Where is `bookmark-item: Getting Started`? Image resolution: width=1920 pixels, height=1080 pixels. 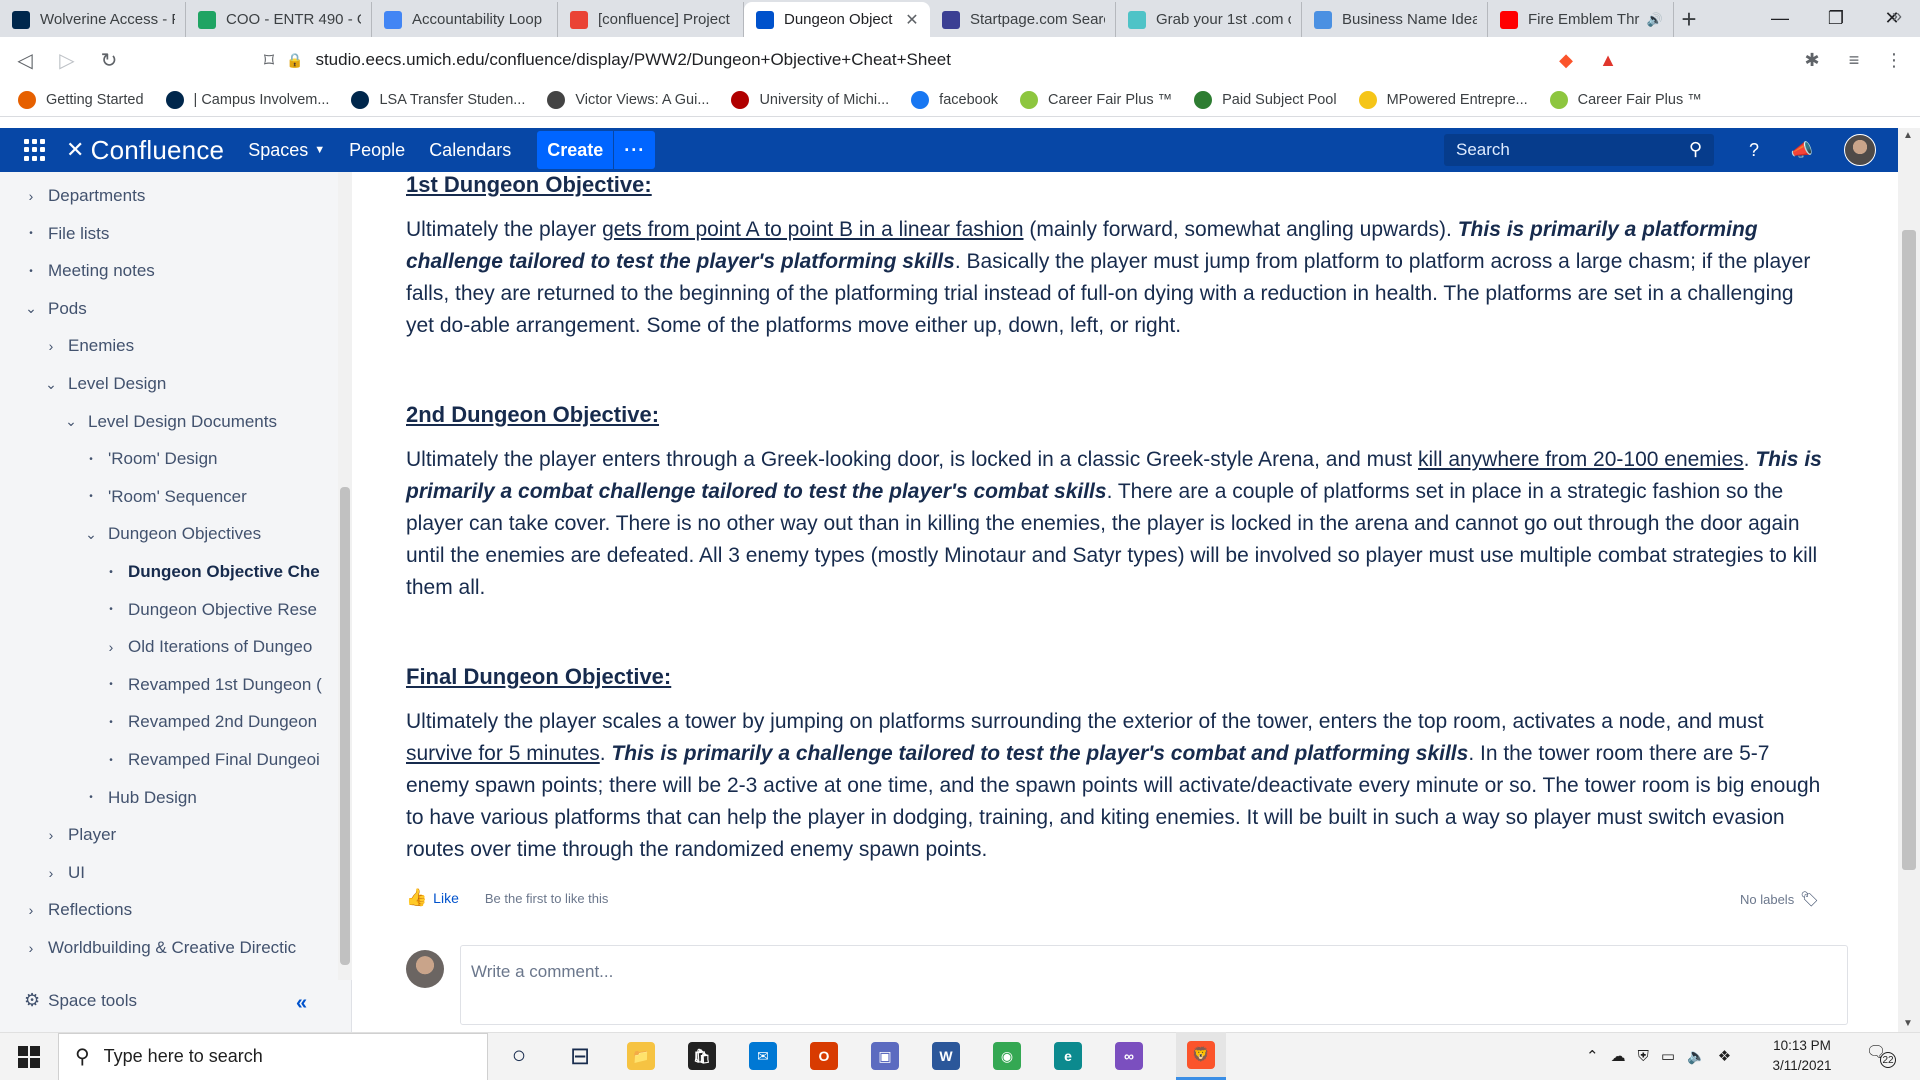 bookmark-item: Getting Started is located at coordinates (81, 99).